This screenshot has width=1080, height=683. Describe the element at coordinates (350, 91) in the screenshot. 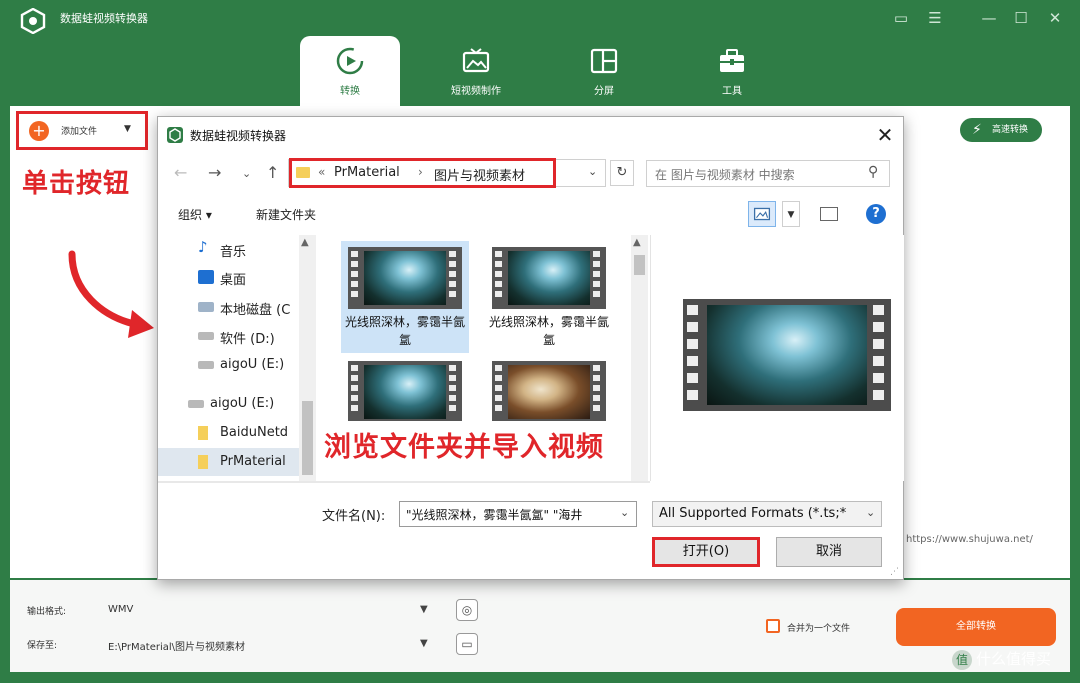

I see `tab-convert-label: 转换` at that location.